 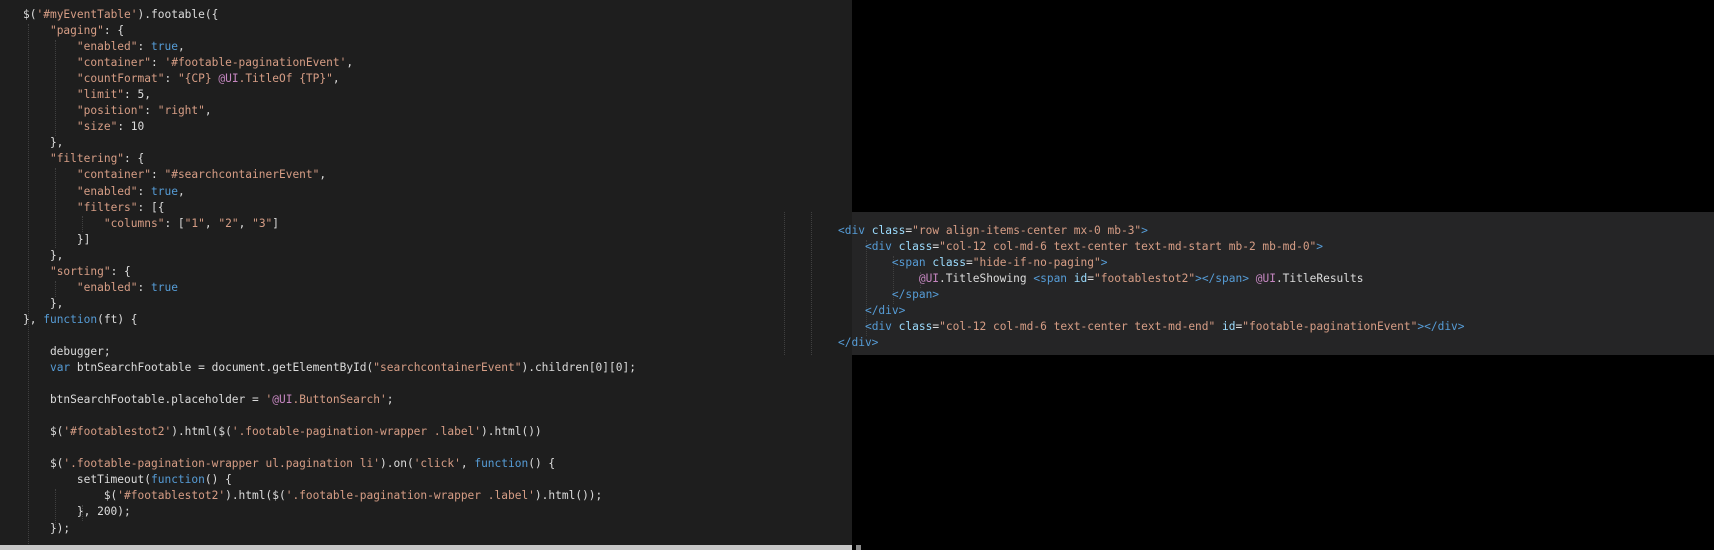 I want to click on code-token: "right", so click(x=181, y=111).